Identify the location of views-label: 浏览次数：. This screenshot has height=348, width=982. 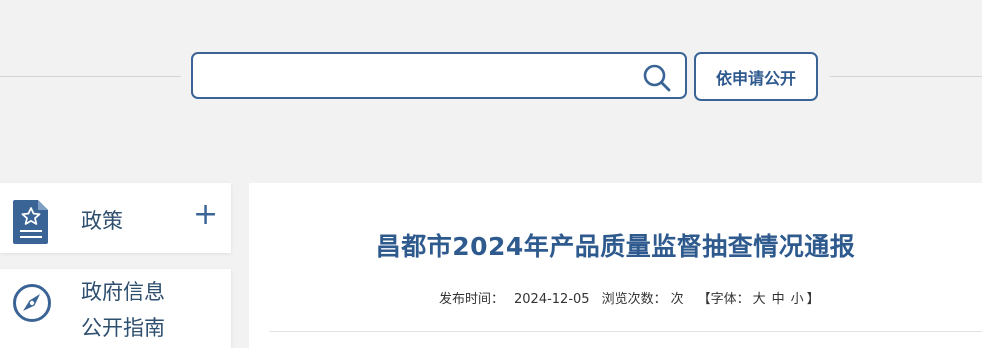
(634, 299).